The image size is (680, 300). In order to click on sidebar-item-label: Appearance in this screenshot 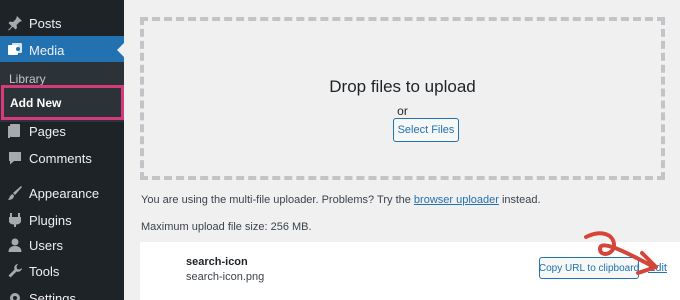, I will do `click(64, 193)`.